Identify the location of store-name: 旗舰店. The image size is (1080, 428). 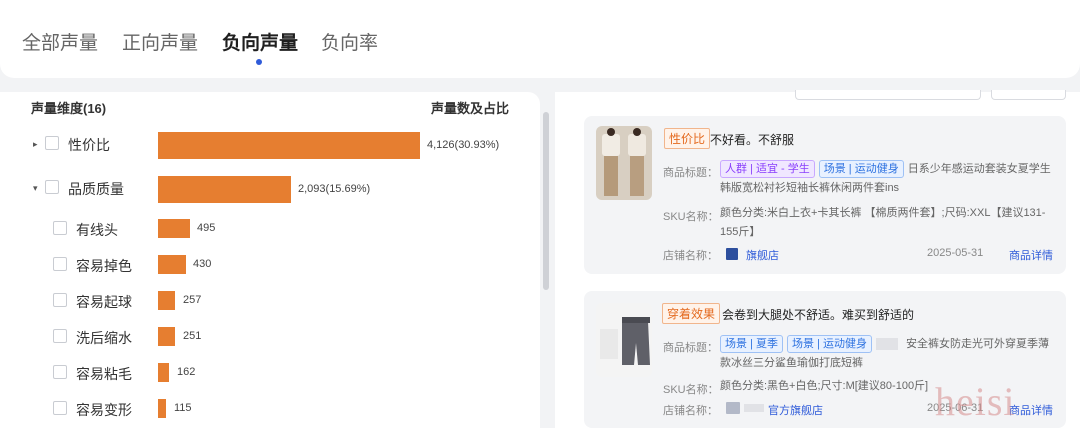
(762, 255).